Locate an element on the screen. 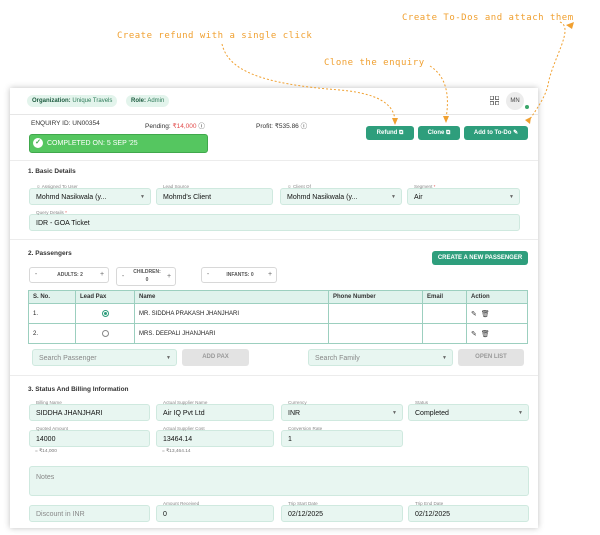 Image resolution: width=600 pixels, height=535 pixels. basic-details-heading: 1. Basic Details is located at coordinates (52, 171).